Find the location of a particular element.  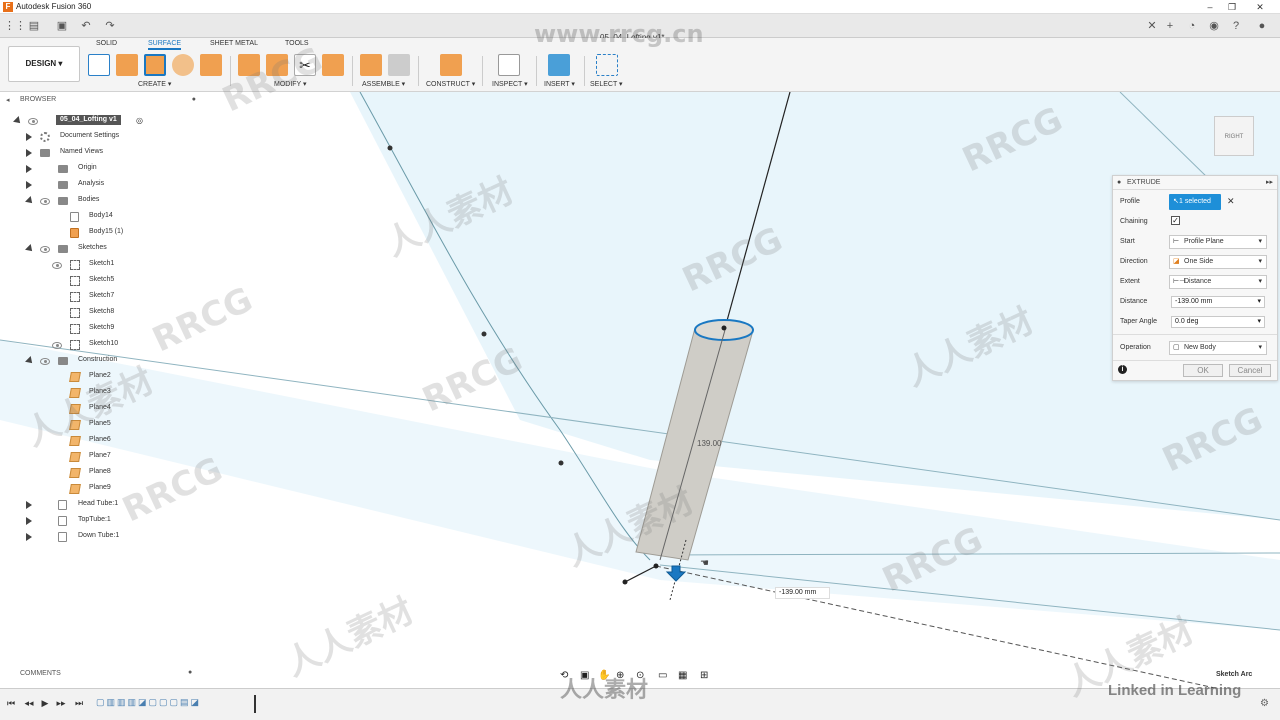

redo-icon: ↷ is located at coordinates (110, 26).